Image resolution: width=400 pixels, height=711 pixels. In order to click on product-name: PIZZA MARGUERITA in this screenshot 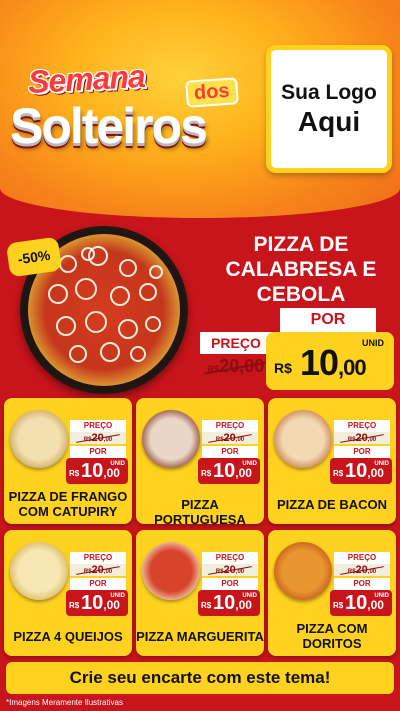, I will do `click(200, 636)`.